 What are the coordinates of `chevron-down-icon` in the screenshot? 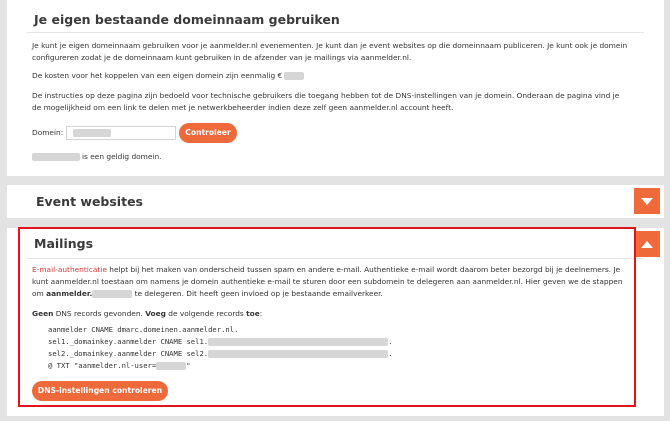 It's located at (647, 201).